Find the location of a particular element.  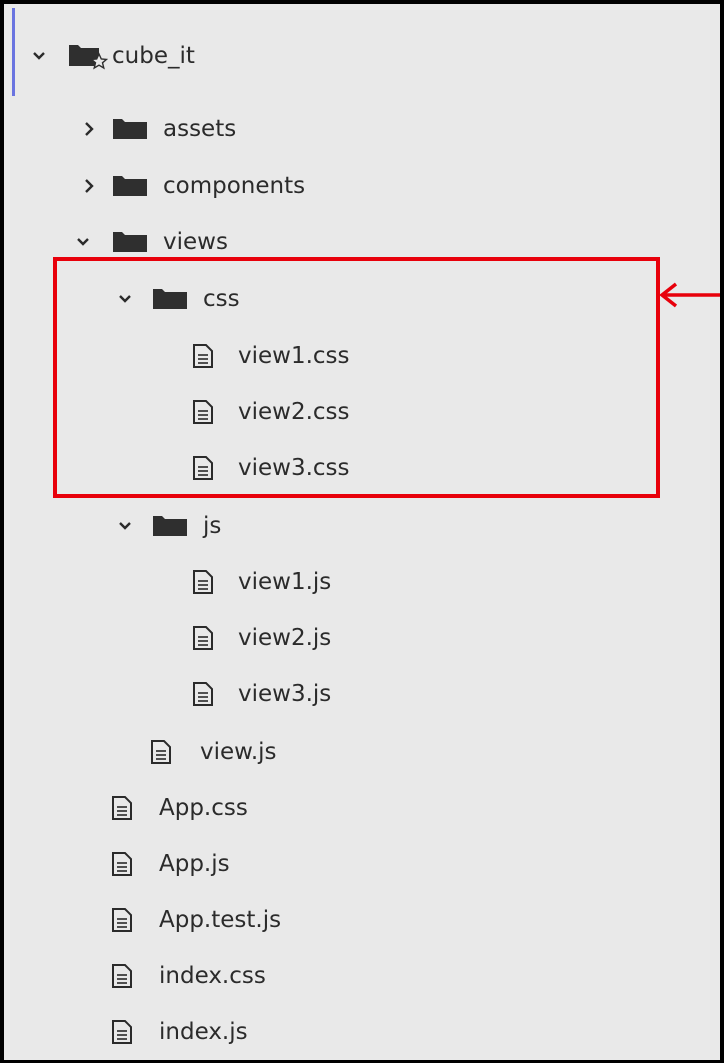

tree-item-view3-js: view3.js is located at coordinates (261, 694).